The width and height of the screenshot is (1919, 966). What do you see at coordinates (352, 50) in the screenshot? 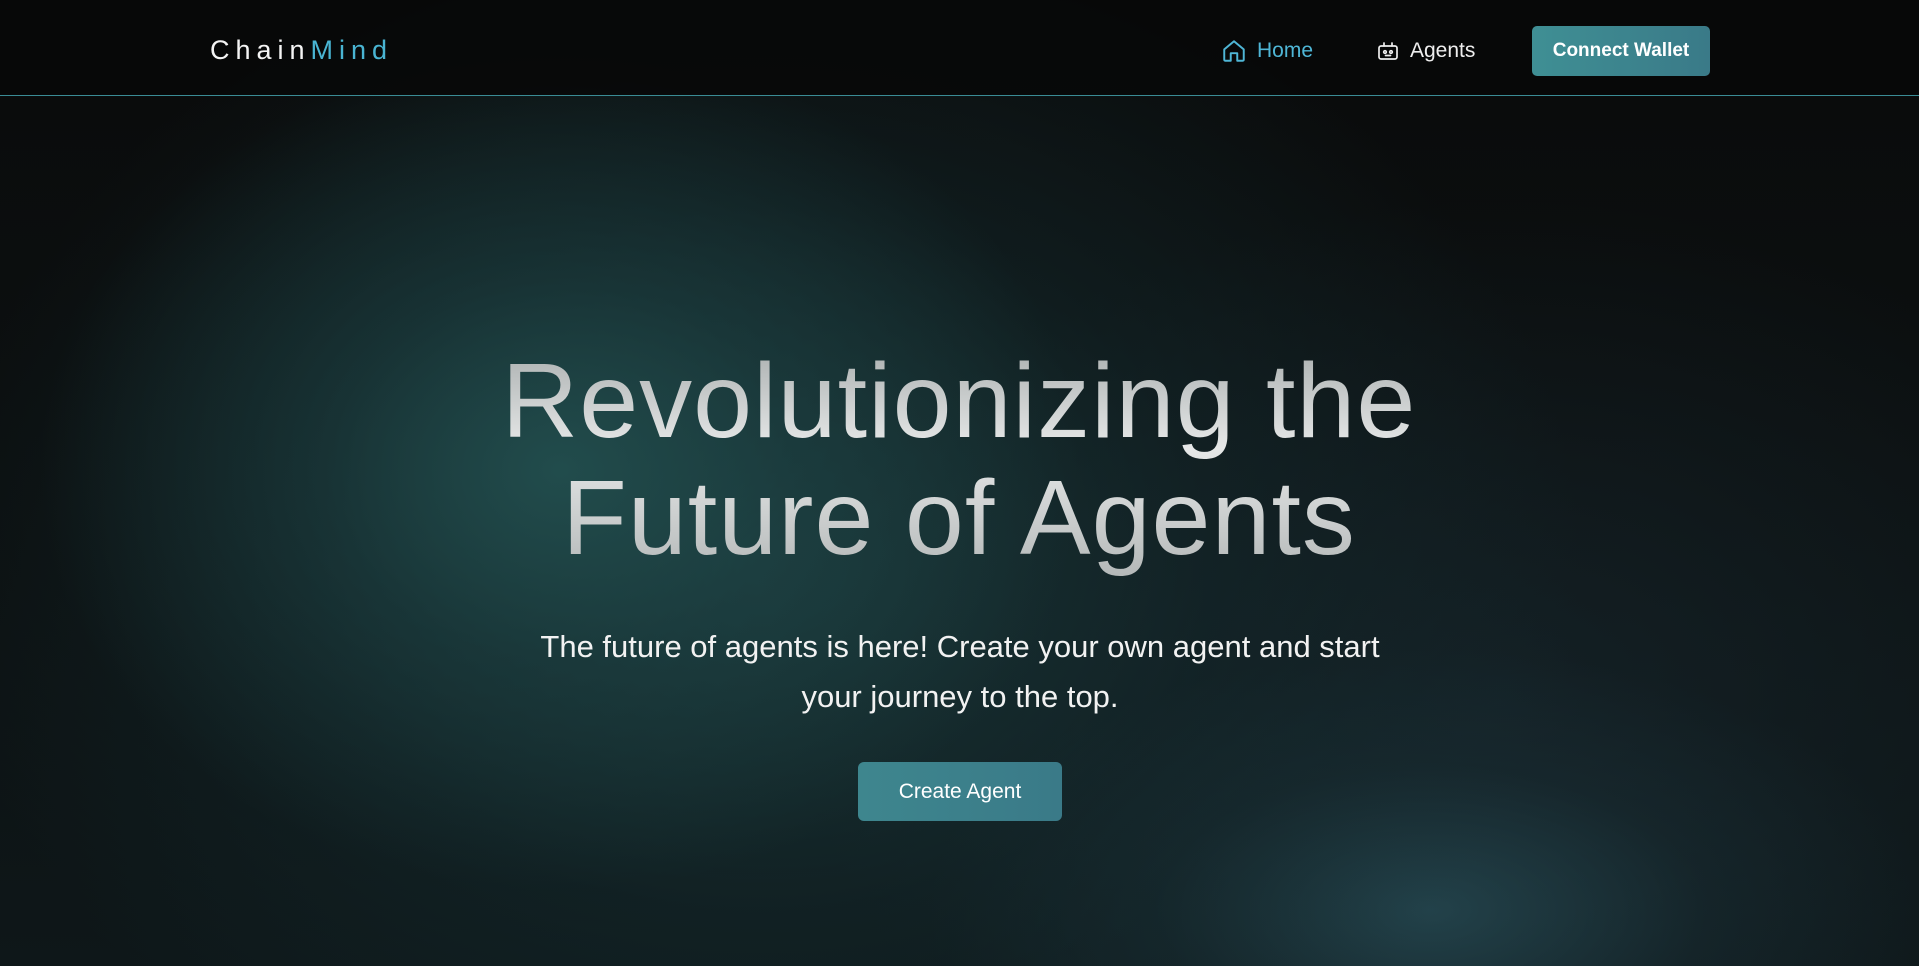
I see `logo-text-mind: Mind` at bounding box center [352, 50].